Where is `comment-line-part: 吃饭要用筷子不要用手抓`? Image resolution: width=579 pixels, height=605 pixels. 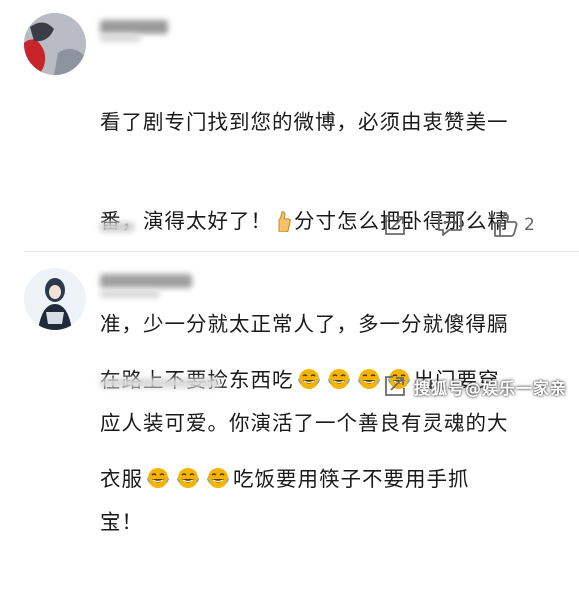
comment-line-part: 吃饭要用筷子不要用手抓 is located at coordinates (351, 479).